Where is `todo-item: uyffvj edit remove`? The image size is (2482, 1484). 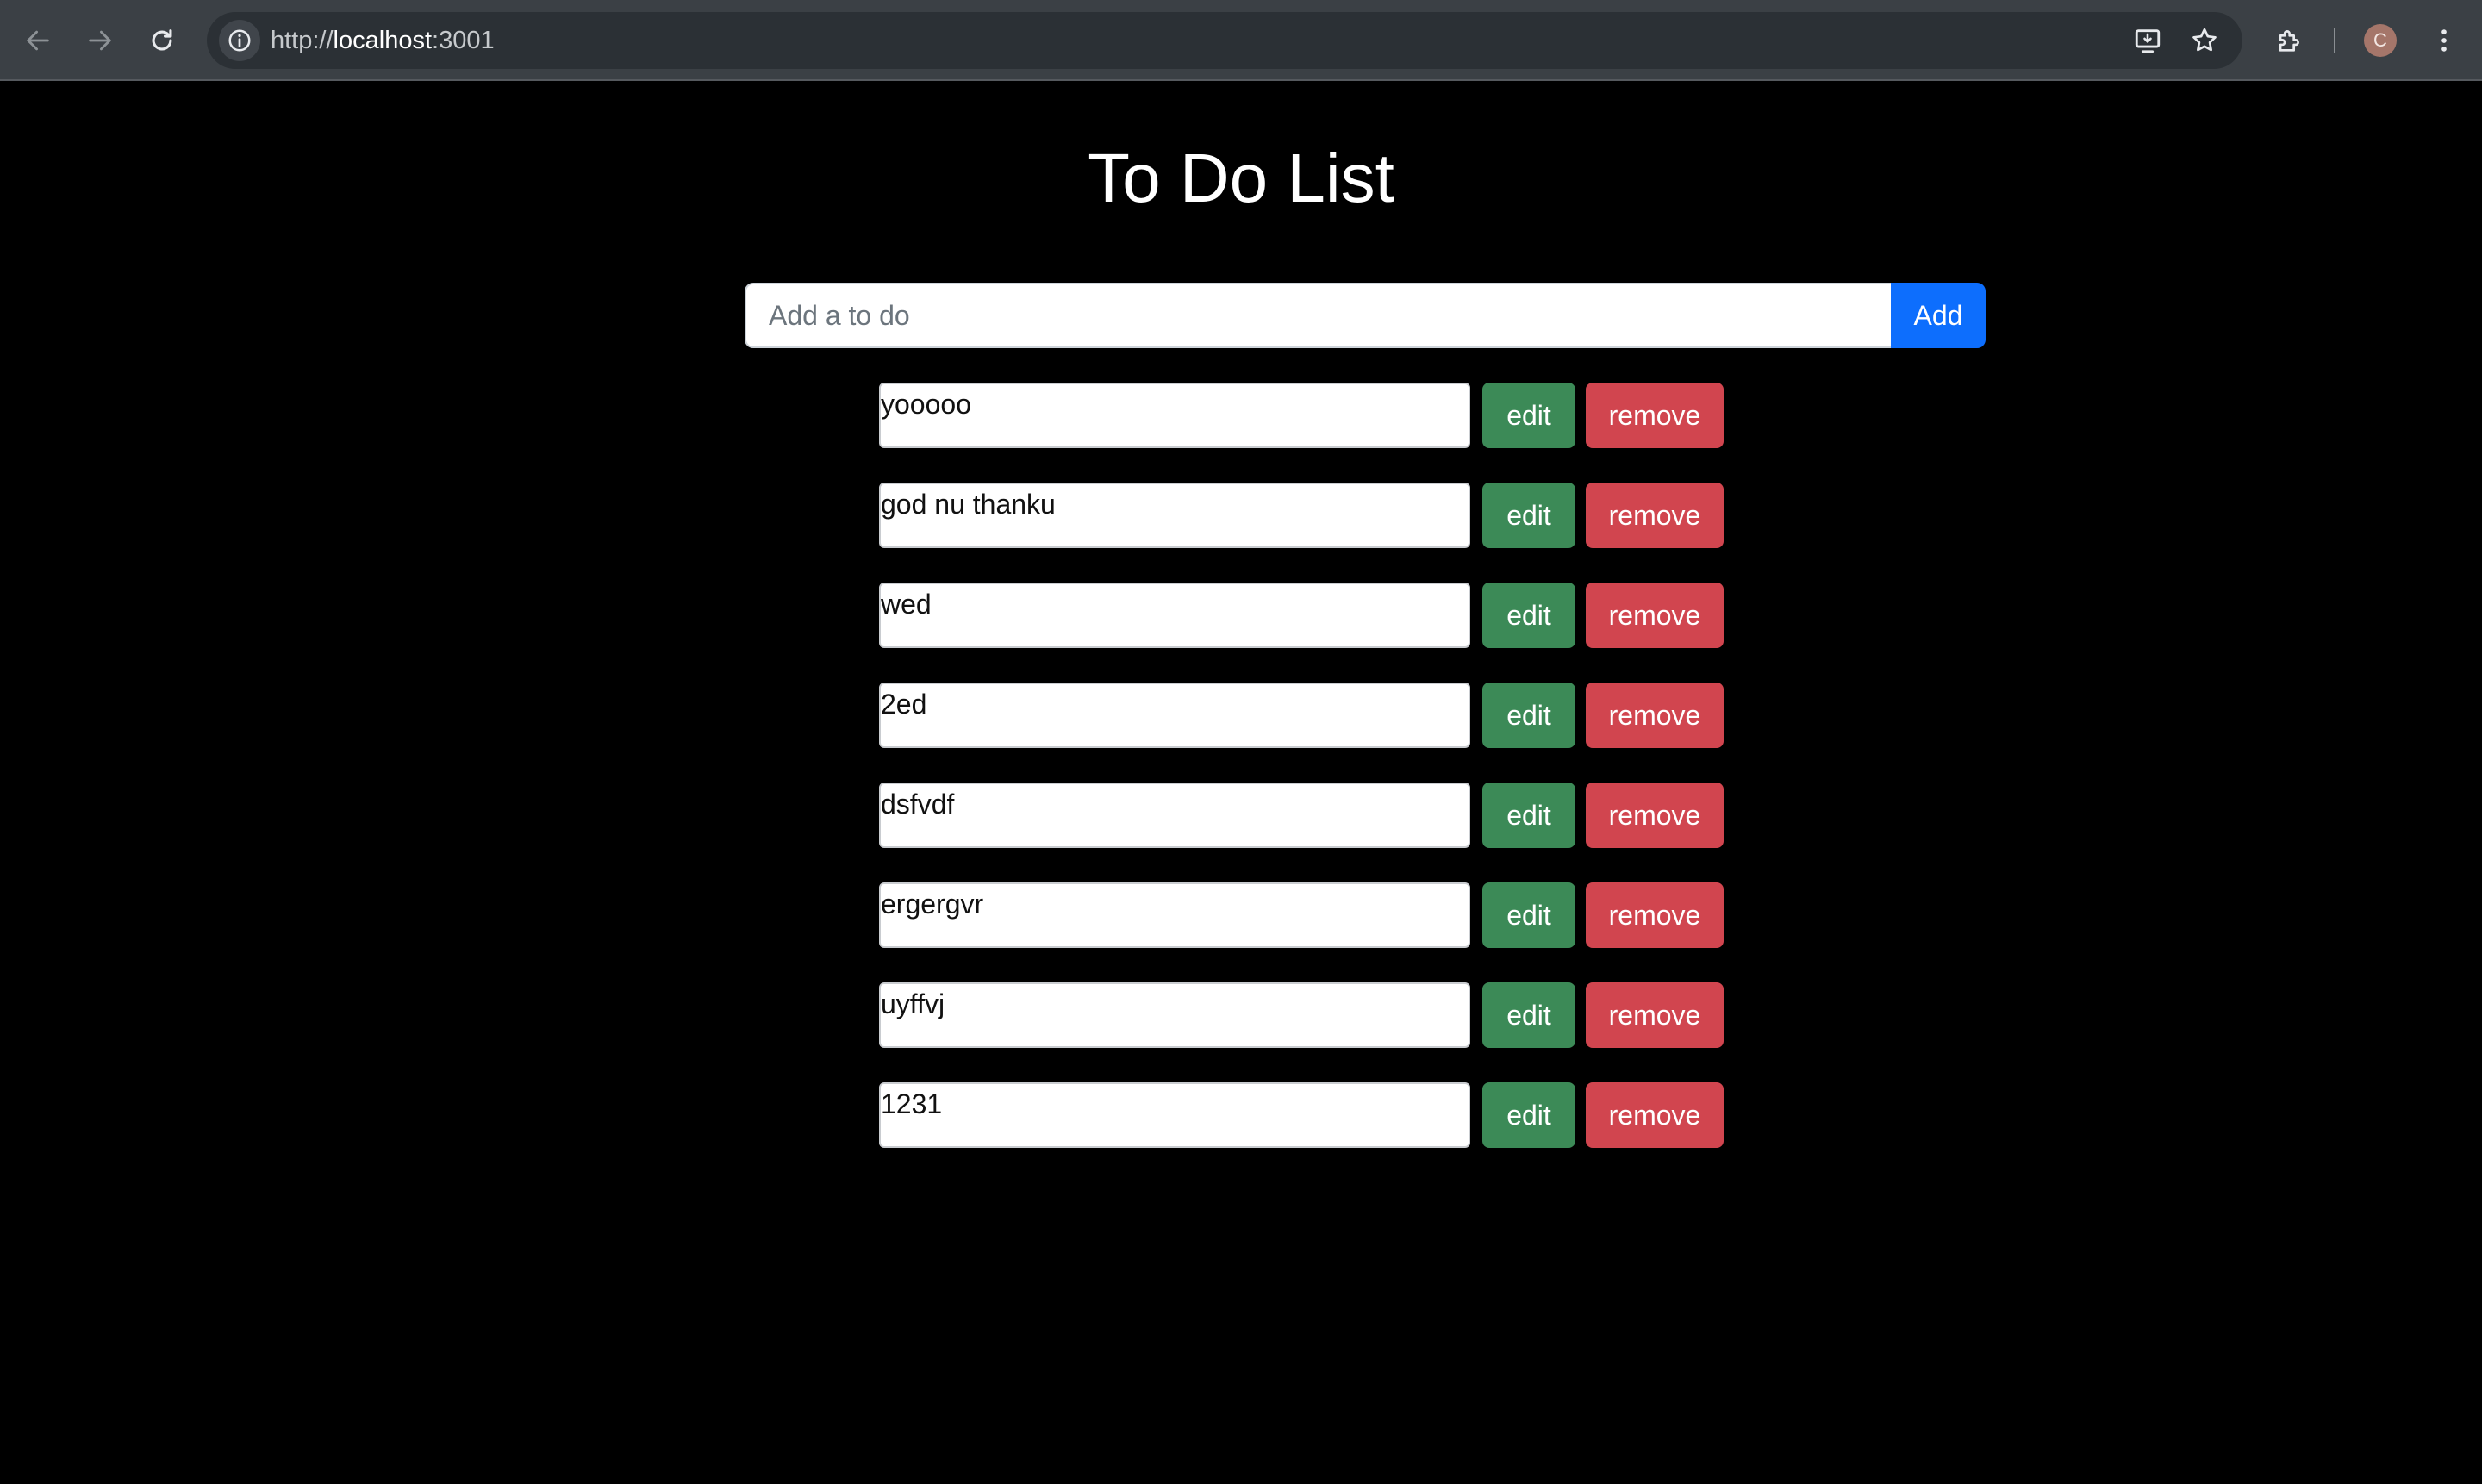 todo-item: uyffvj edit remove is located at coordinates (1302, 1015).